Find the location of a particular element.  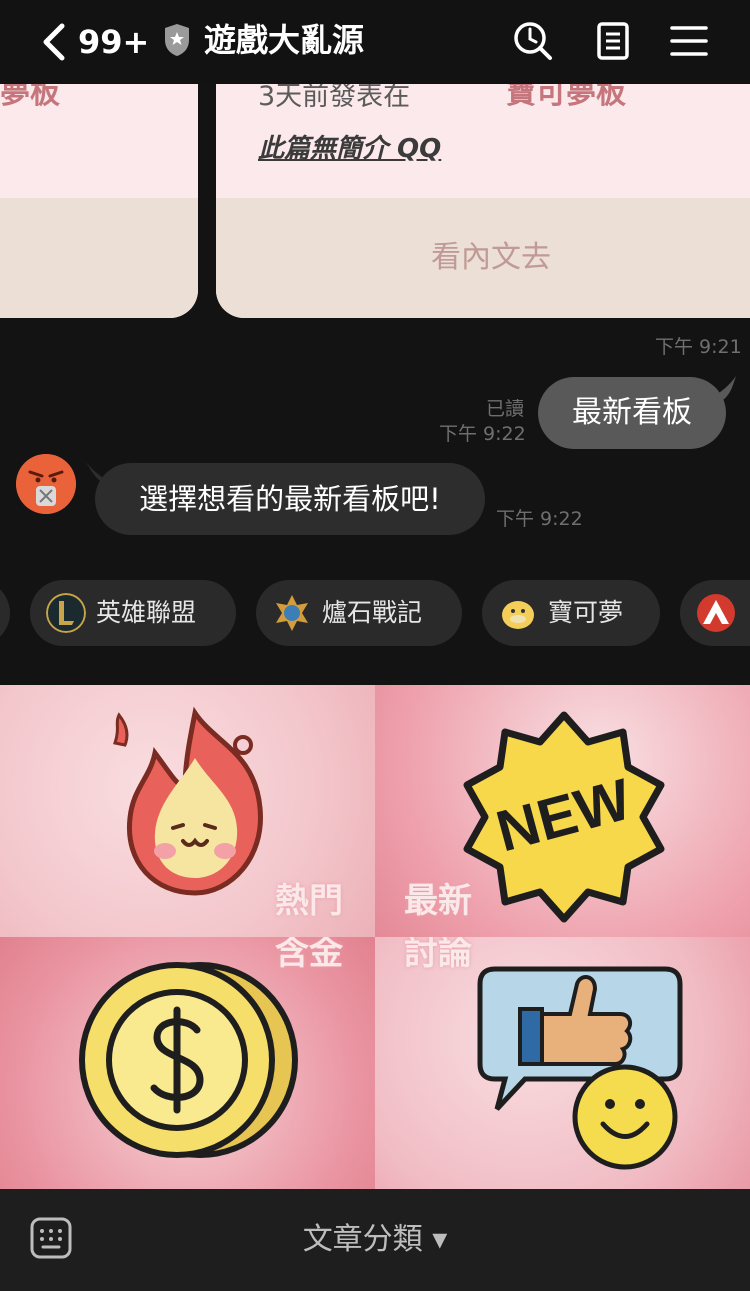

apex-icon is located at coordinates (716, 613).